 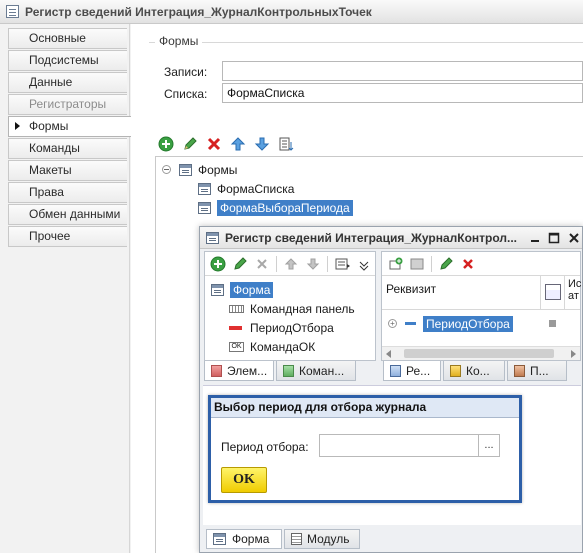 I want to click on sidebar-item-label: Формы, so click(x=49, y=126).